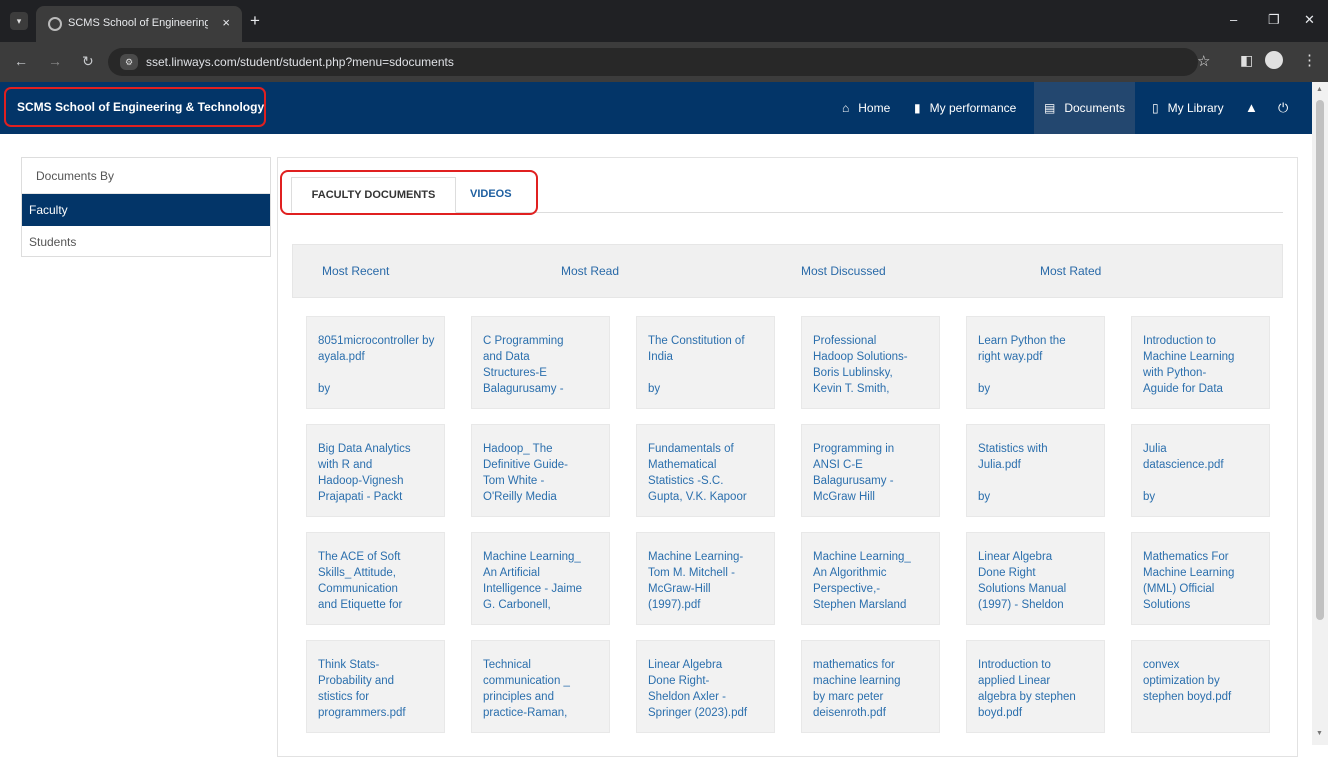 This screenshot has width=1328, height=757. Describe the element at coordinates (850, 573) in the screenshot. I see `document-title-line: An Algorithmic` at that location.